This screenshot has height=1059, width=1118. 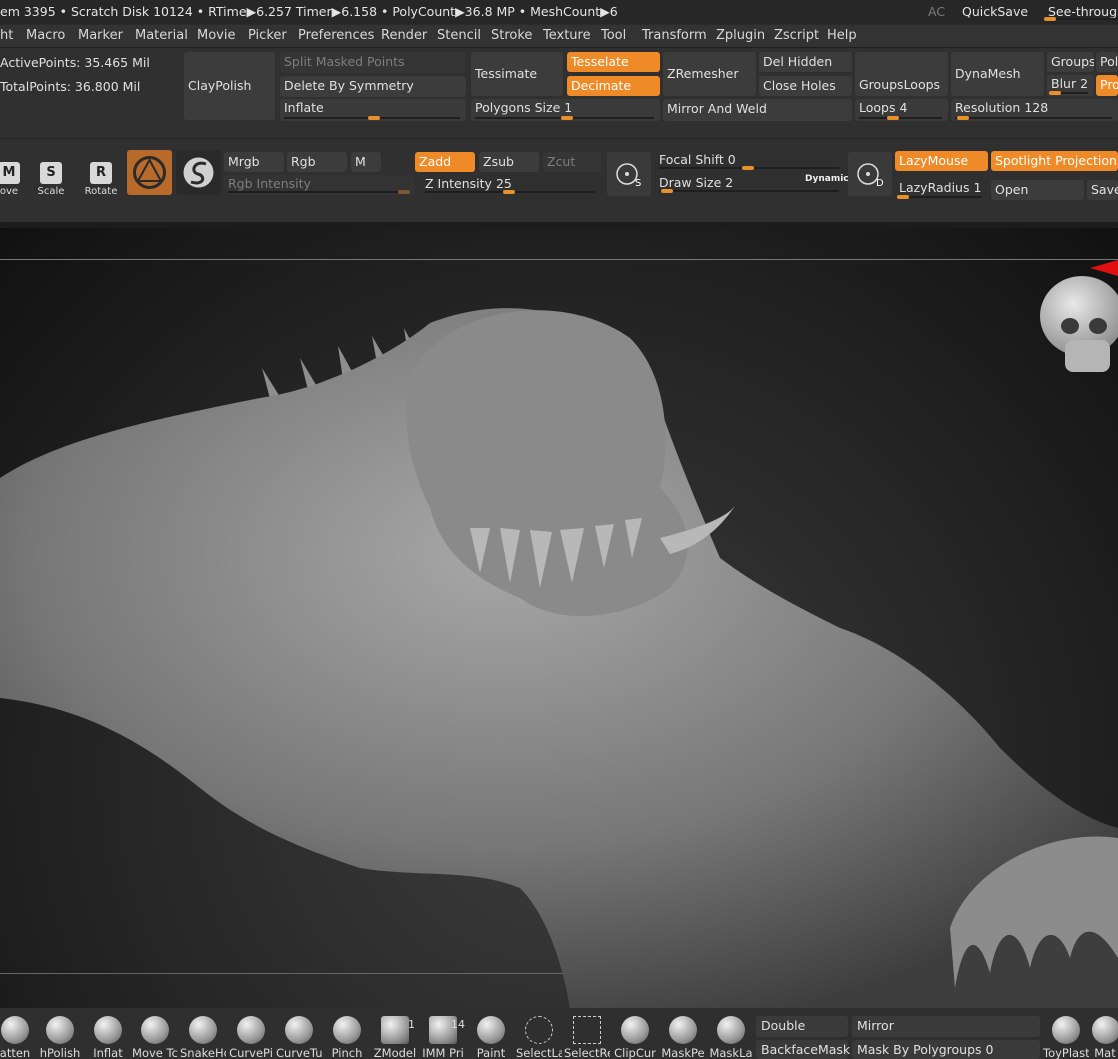 What do you see at coordinates (347, 1036) in the screenshot?
I see `brush-pinch: Pinch` at bounding box center [347, 1036].